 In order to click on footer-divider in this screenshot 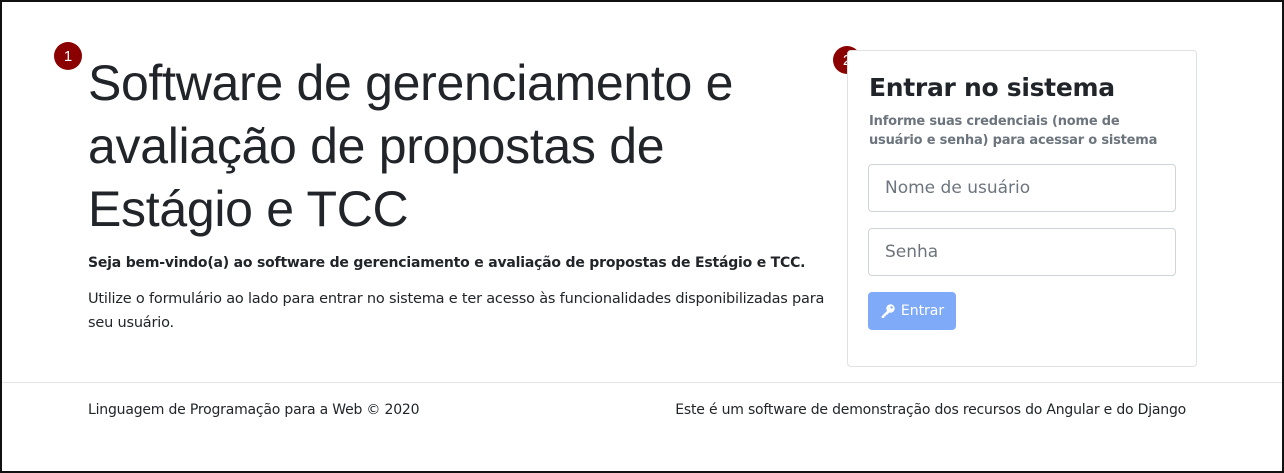, I will do `click(642, 382)`.